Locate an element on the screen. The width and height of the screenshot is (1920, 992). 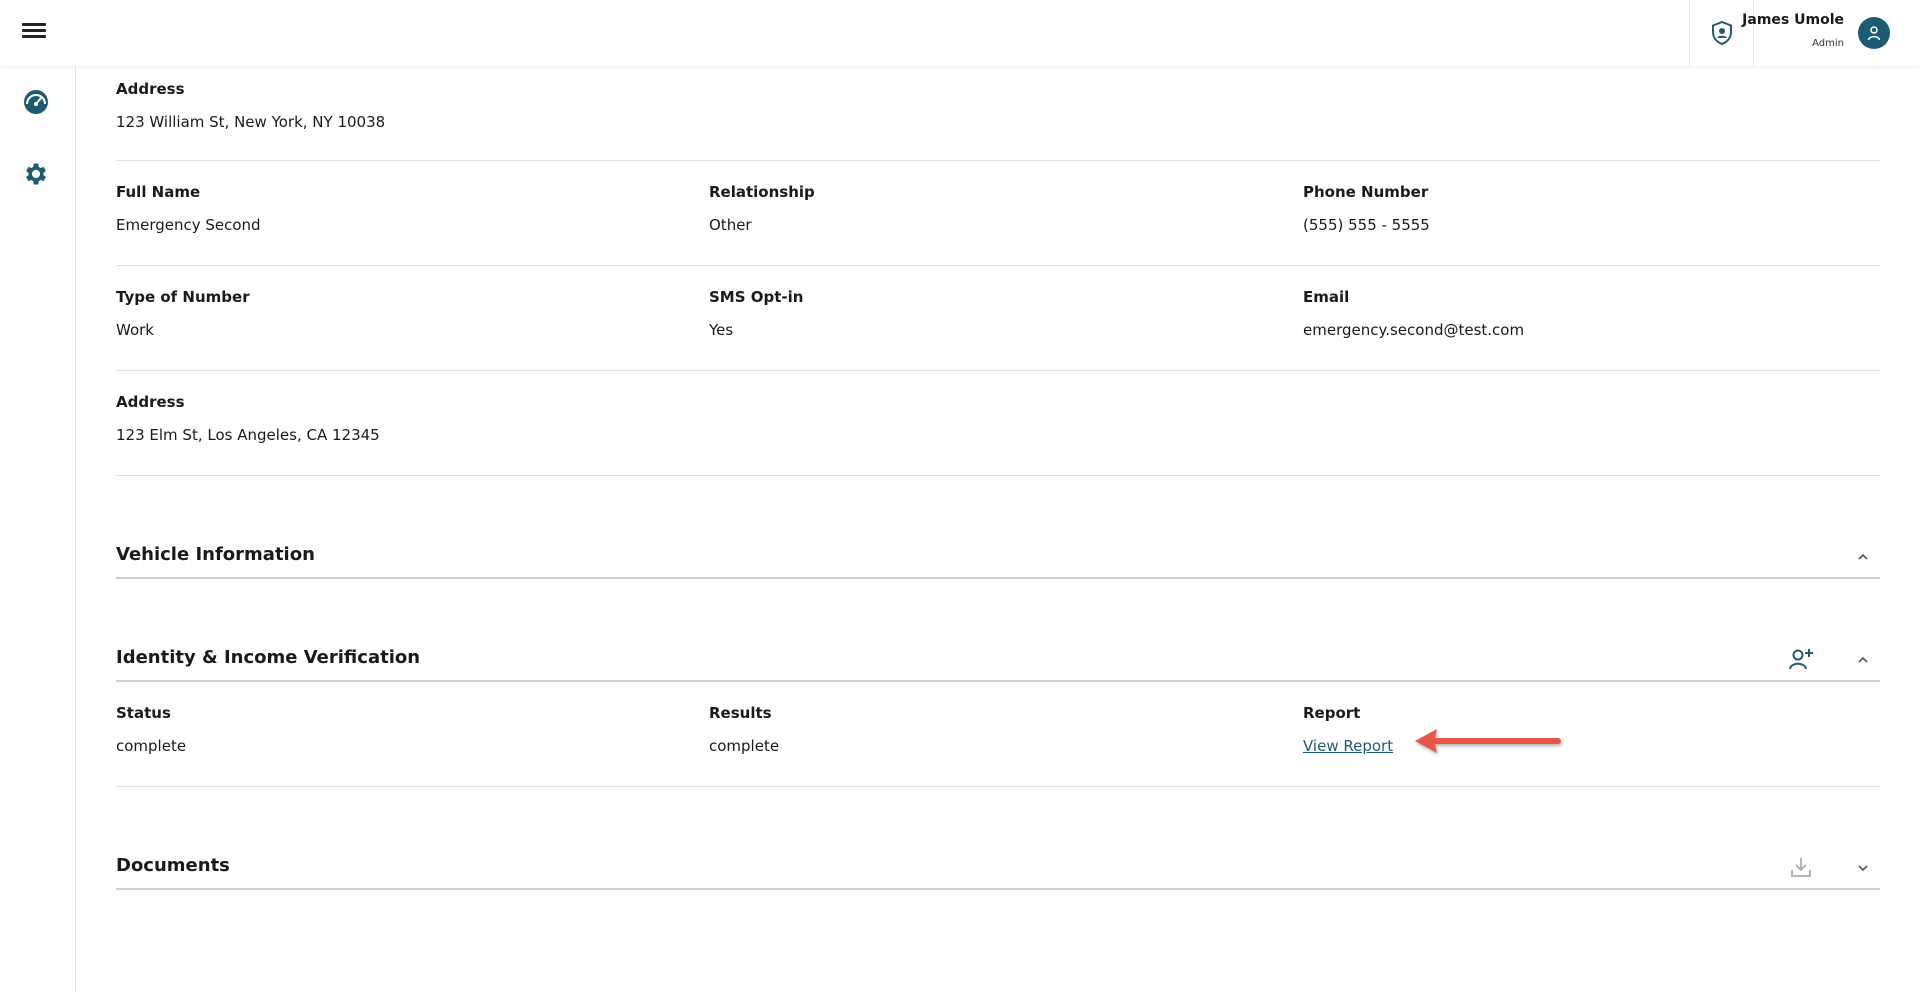
field-value: Work is located at coordinates (135, 330).